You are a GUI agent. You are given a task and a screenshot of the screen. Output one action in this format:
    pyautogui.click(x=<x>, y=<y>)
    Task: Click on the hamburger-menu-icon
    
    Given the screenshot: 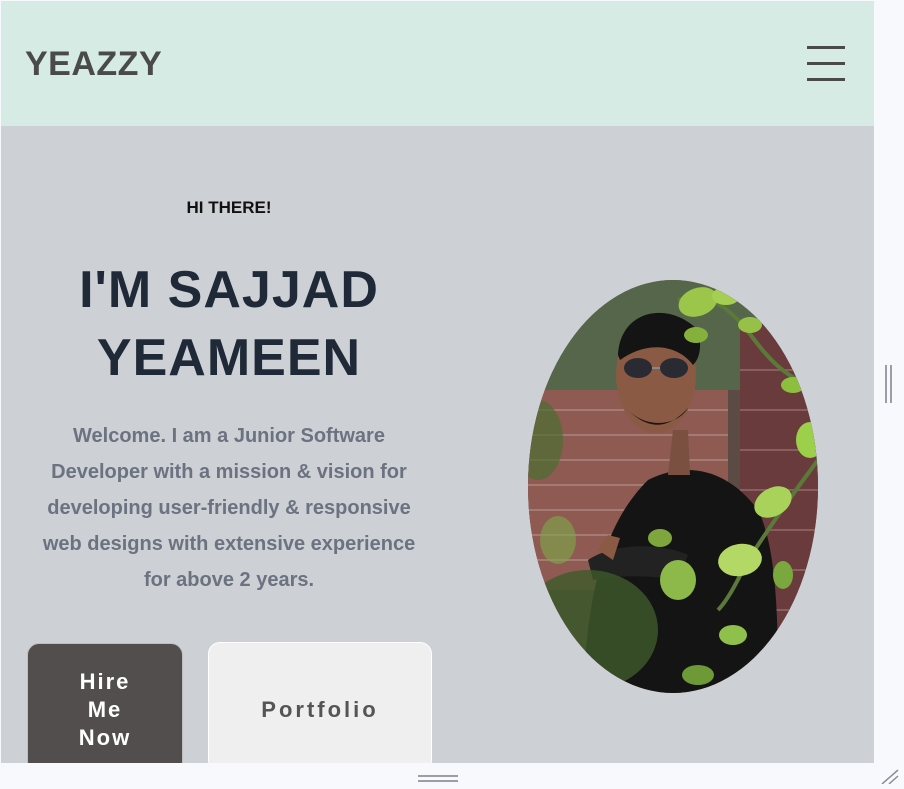 What is the action you would take?
    pyautogui.click(x=826, y=64)
    